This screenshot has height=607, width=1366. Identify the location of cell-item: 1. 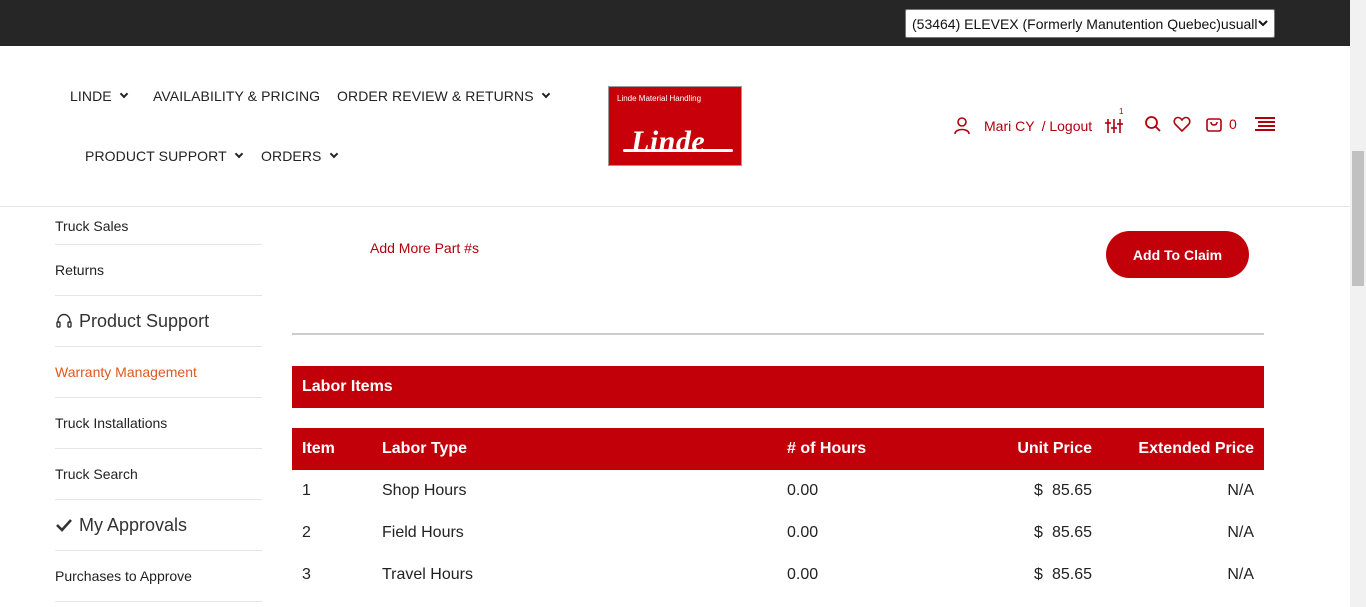
(306, 490).